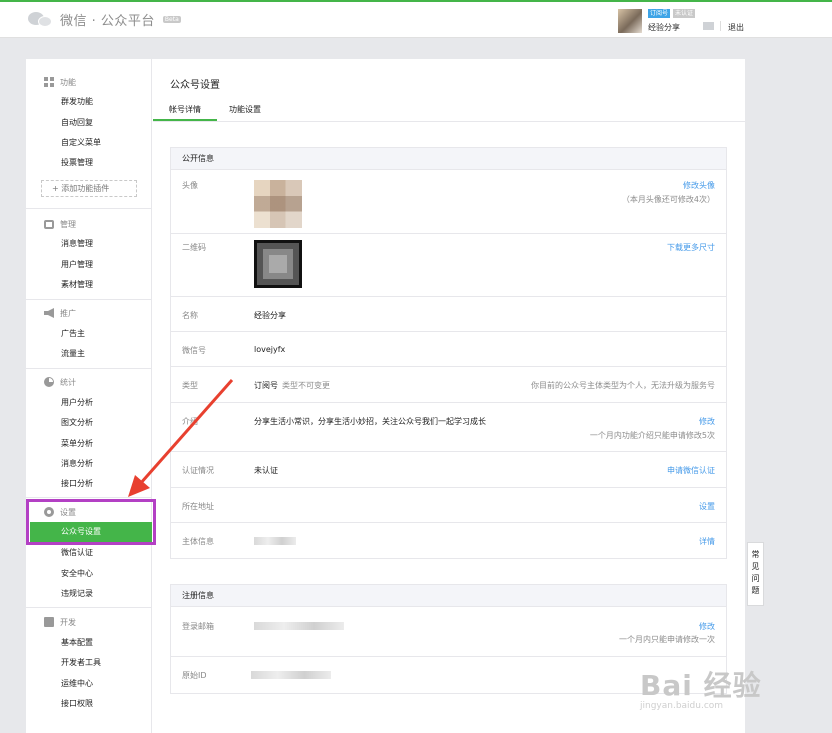  I want to click on type-hint: 类型不可变更, so click(306, 385).